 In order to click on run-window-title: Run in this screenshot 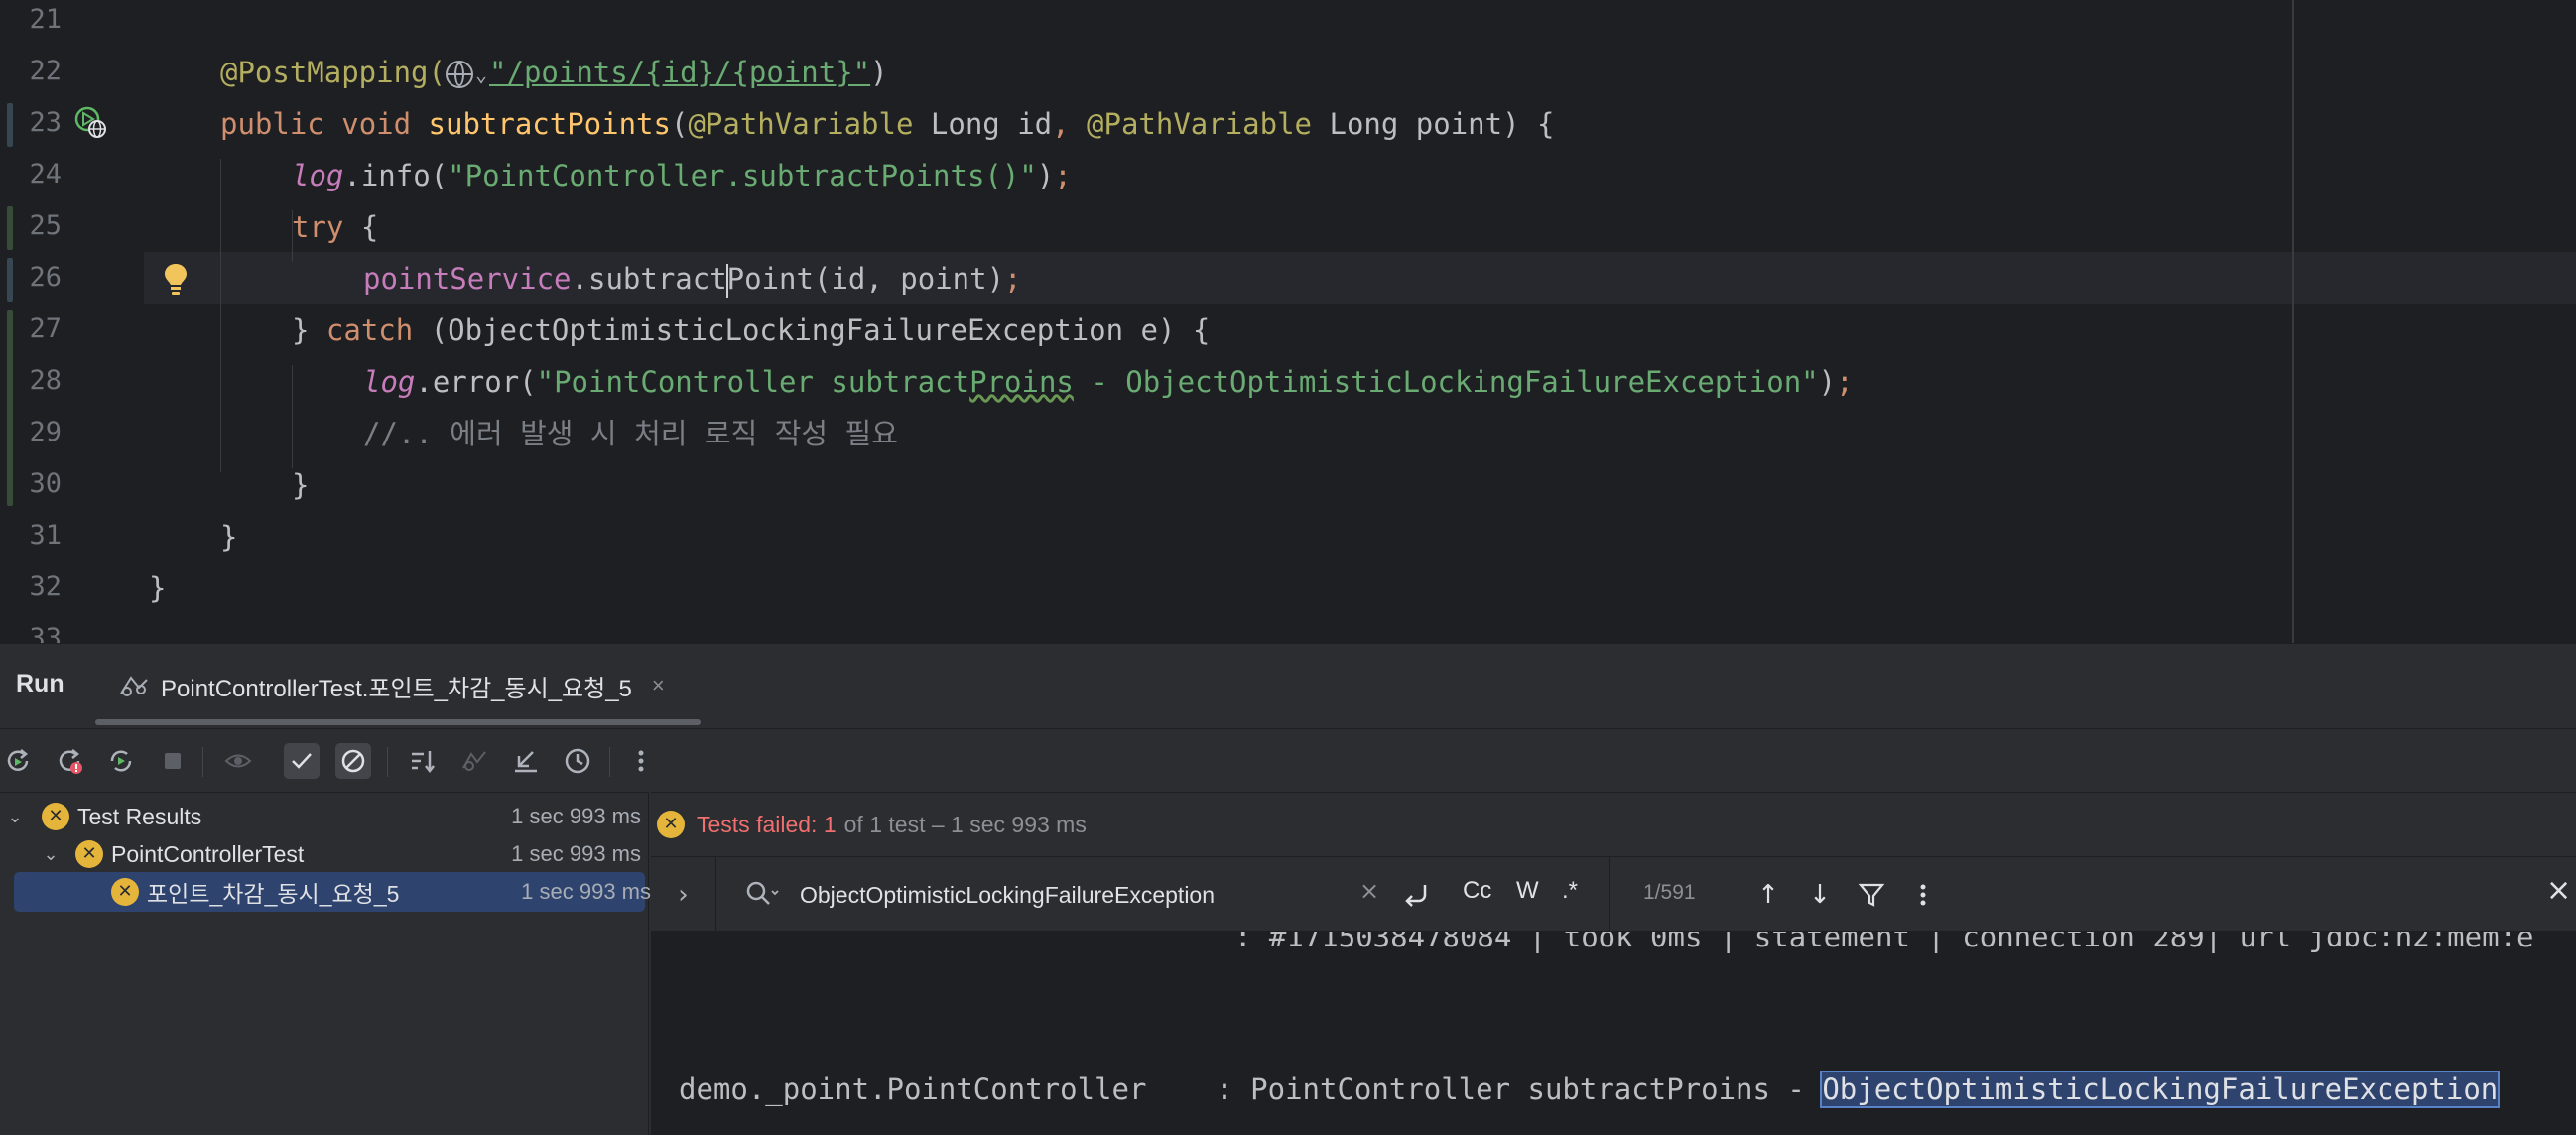, I will do `click(40, 683)`.